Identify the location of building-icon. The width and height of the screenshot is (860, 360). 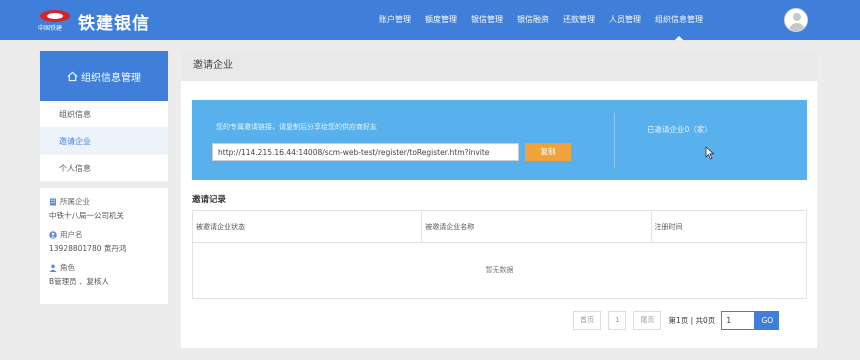
(53, 201).